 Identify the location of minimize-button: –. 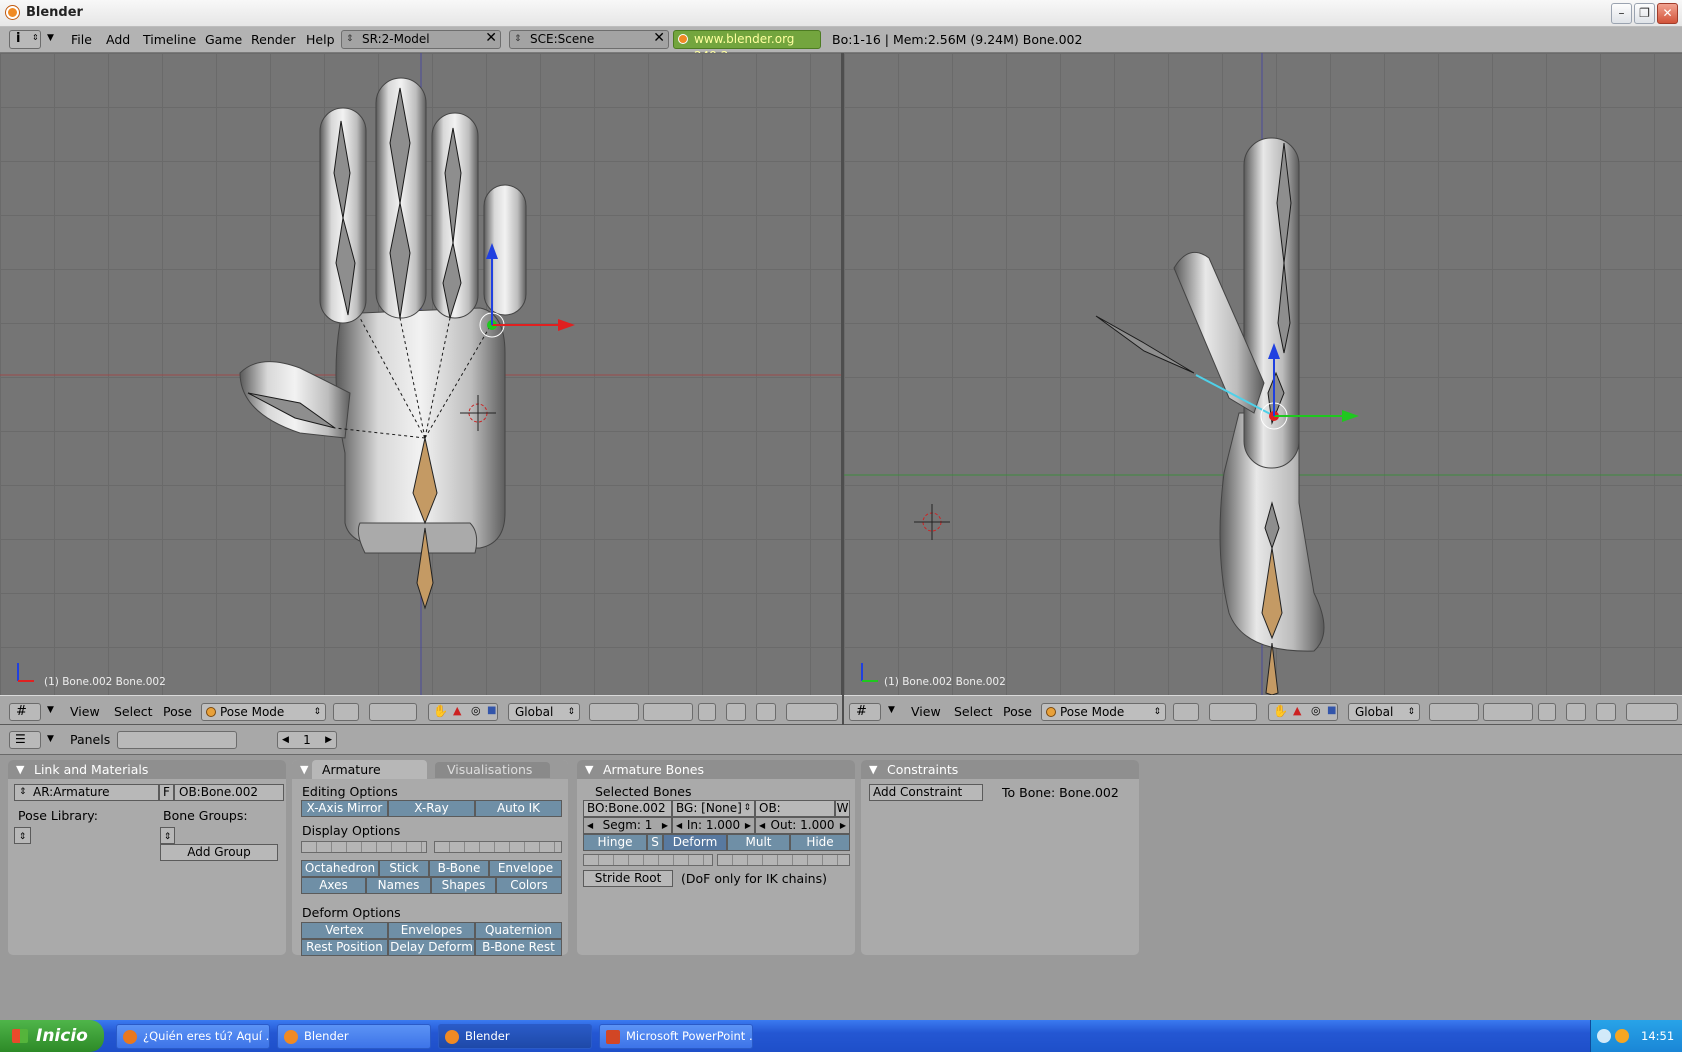
(1621, 13).